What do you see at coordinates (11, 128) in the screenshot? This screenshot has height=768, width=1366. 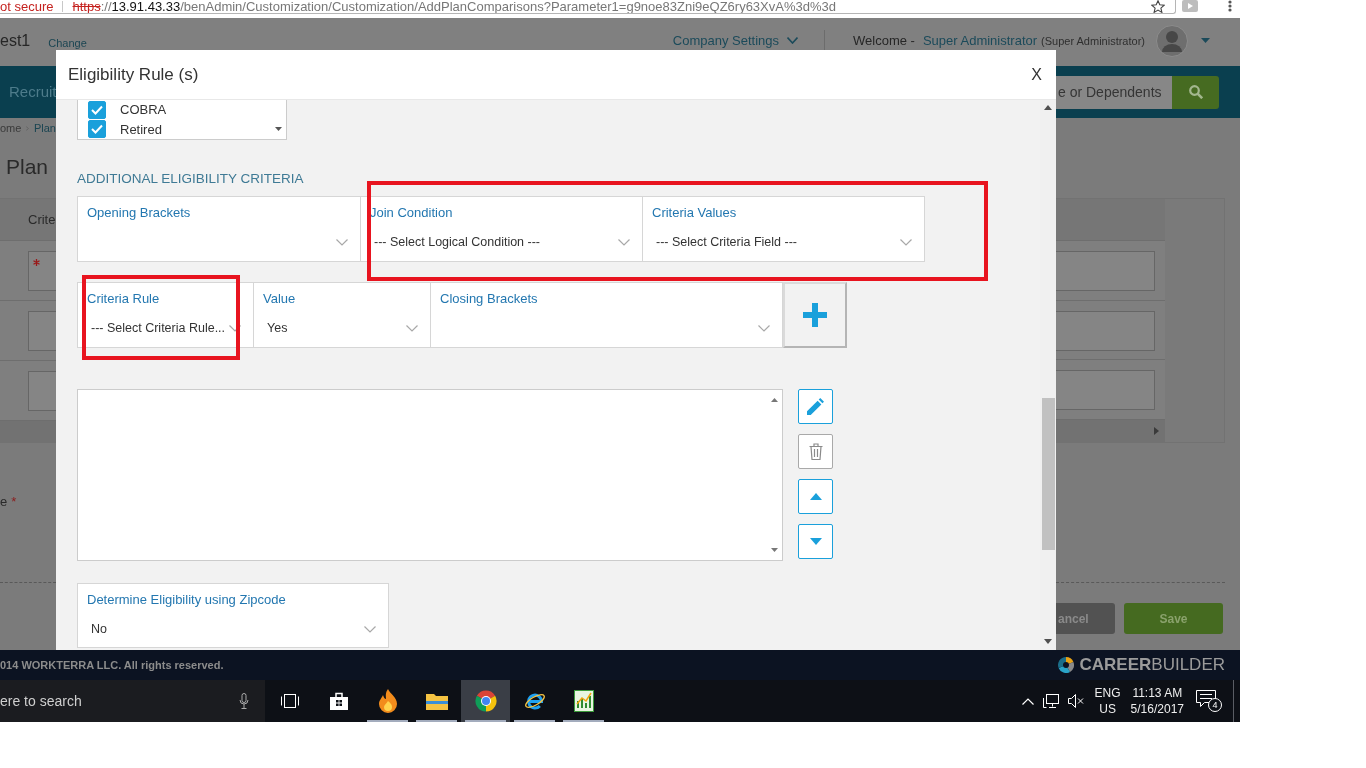 I see `breadcrumb-text: ome` at bounding box center [11, 128].